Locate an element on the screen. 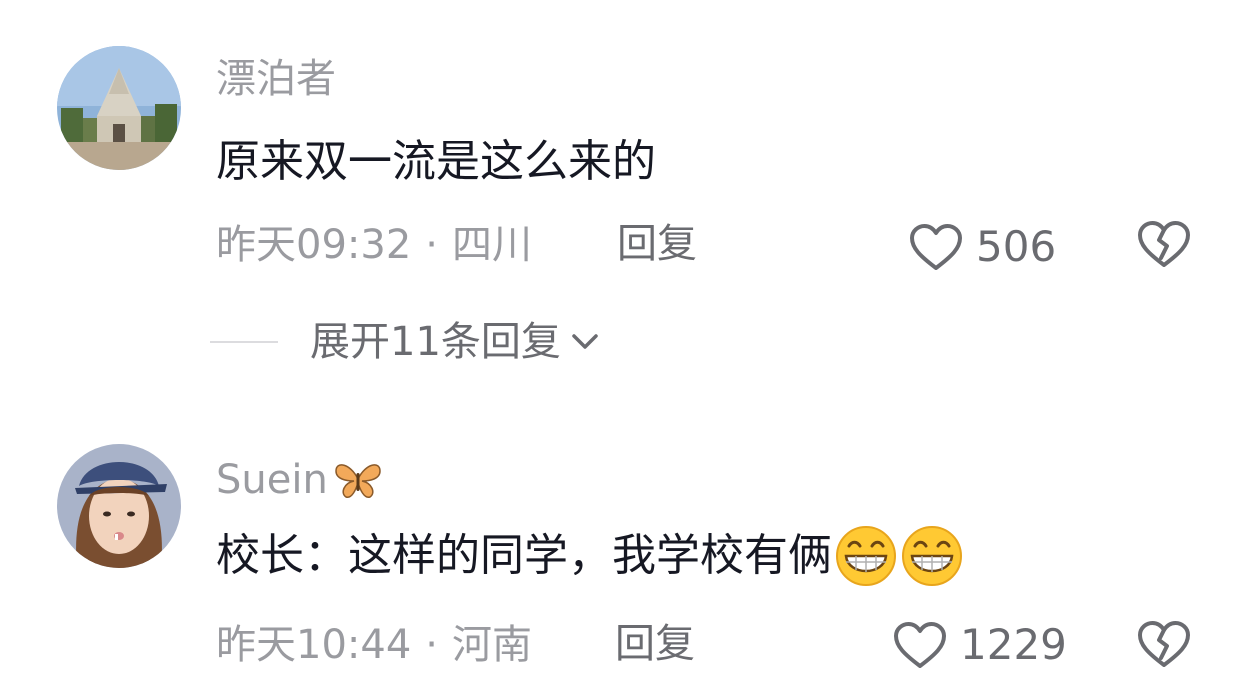 This screenshot has width=1260, height=692. expand-replies-label: 展开11条回复 is located at coordinates (435, 342).